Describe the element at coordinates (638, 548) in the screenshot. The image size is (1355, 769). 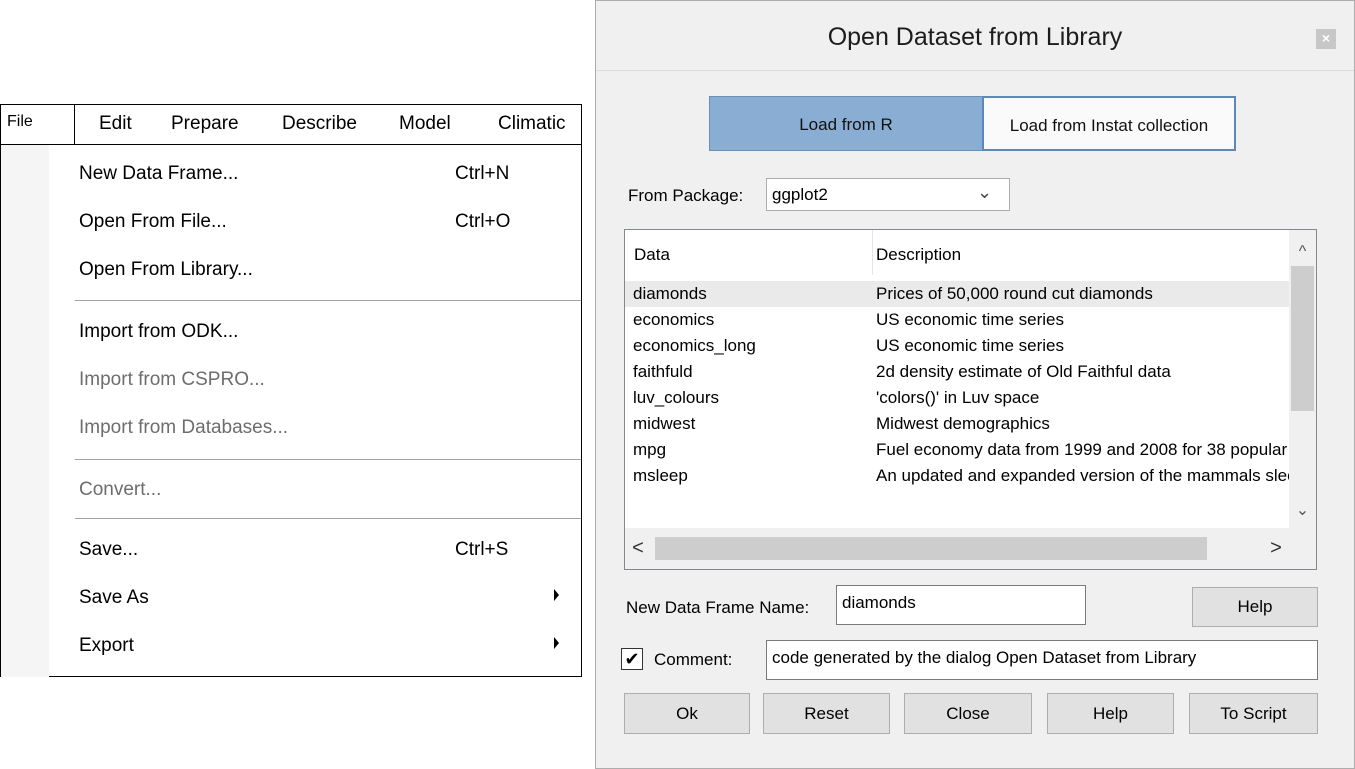
I see `scroll-left-icon: <` at that location.